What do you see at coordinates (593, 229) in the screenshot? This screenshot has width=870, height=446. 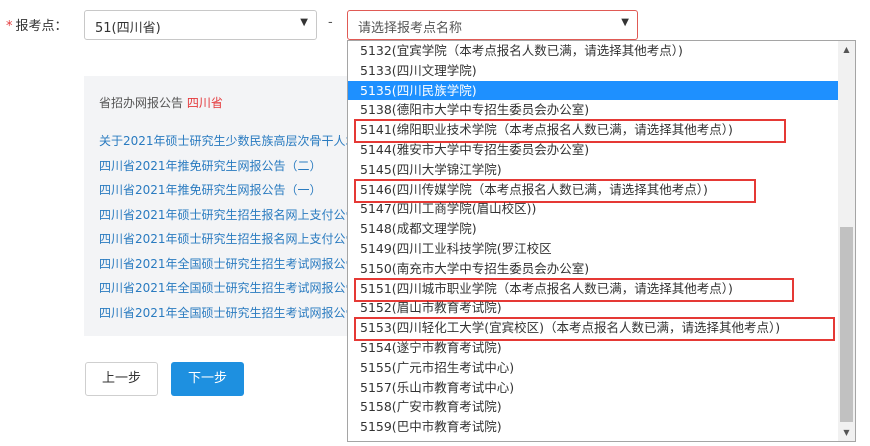 I see `exam-center-option: 5148(成都文理学院)` at bounding box center [593, 229].